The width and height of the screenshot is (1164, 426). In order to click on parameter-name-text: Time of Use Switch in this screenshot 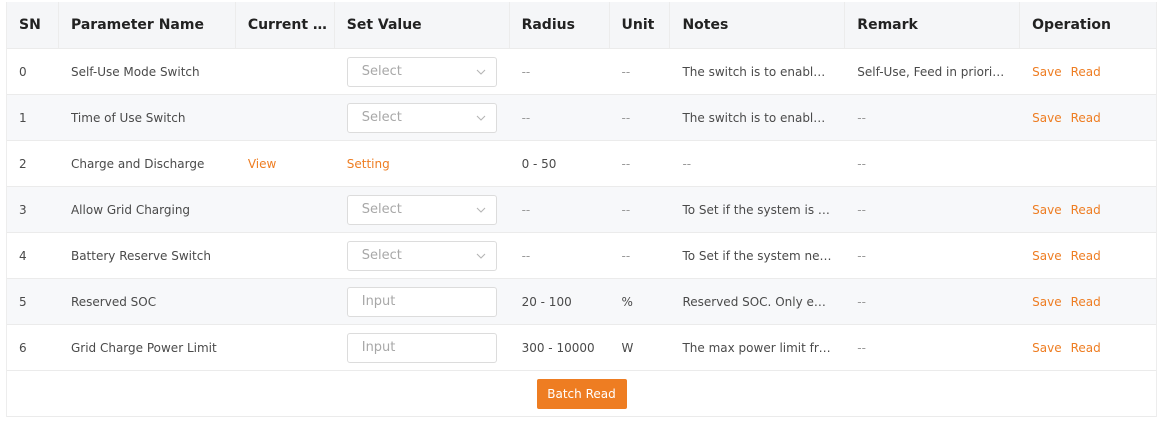, I will do `click(128, 117)`.